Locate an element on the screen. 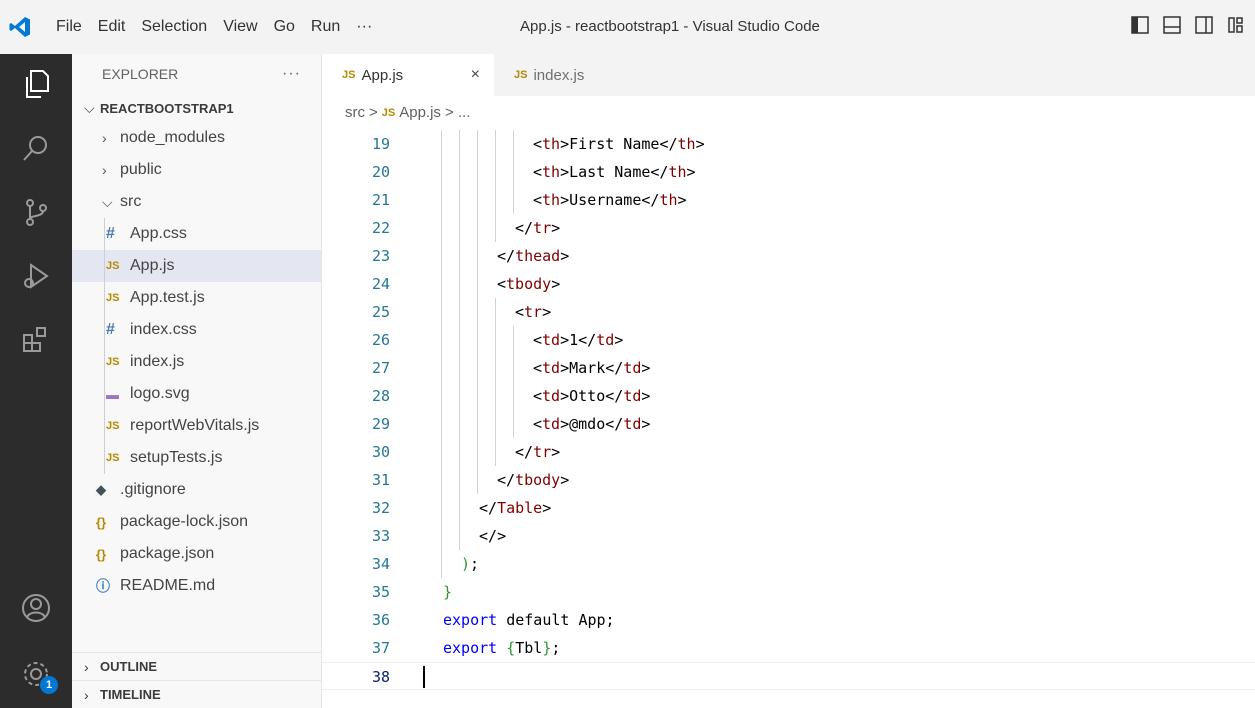 Image resolution: width=1255 pixels, height=708 pixels. menu-run: Run is located at coordinates (325, 27).